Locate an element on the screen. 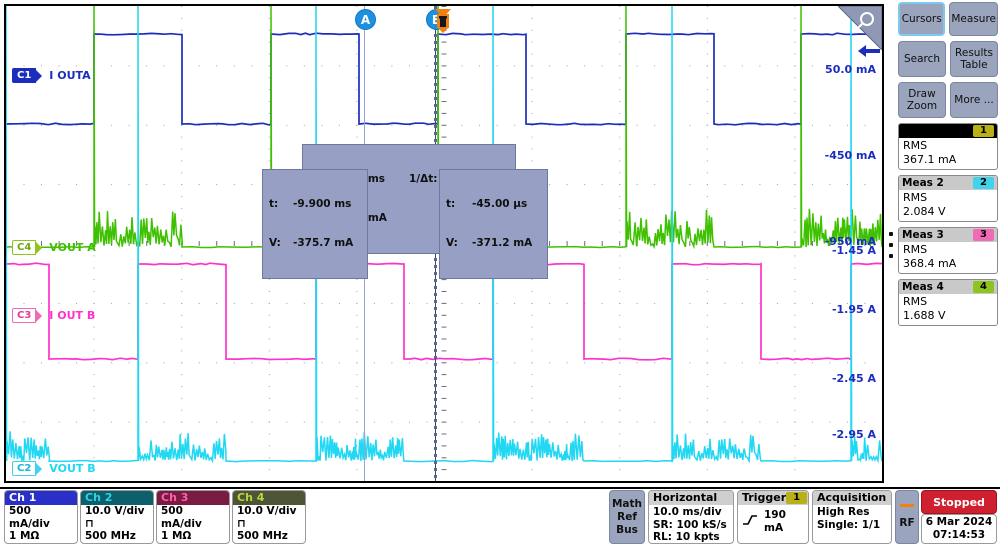 This screenshot has height=547, width=1000. trigger-marker-icon is located at coordinates (443, 22).